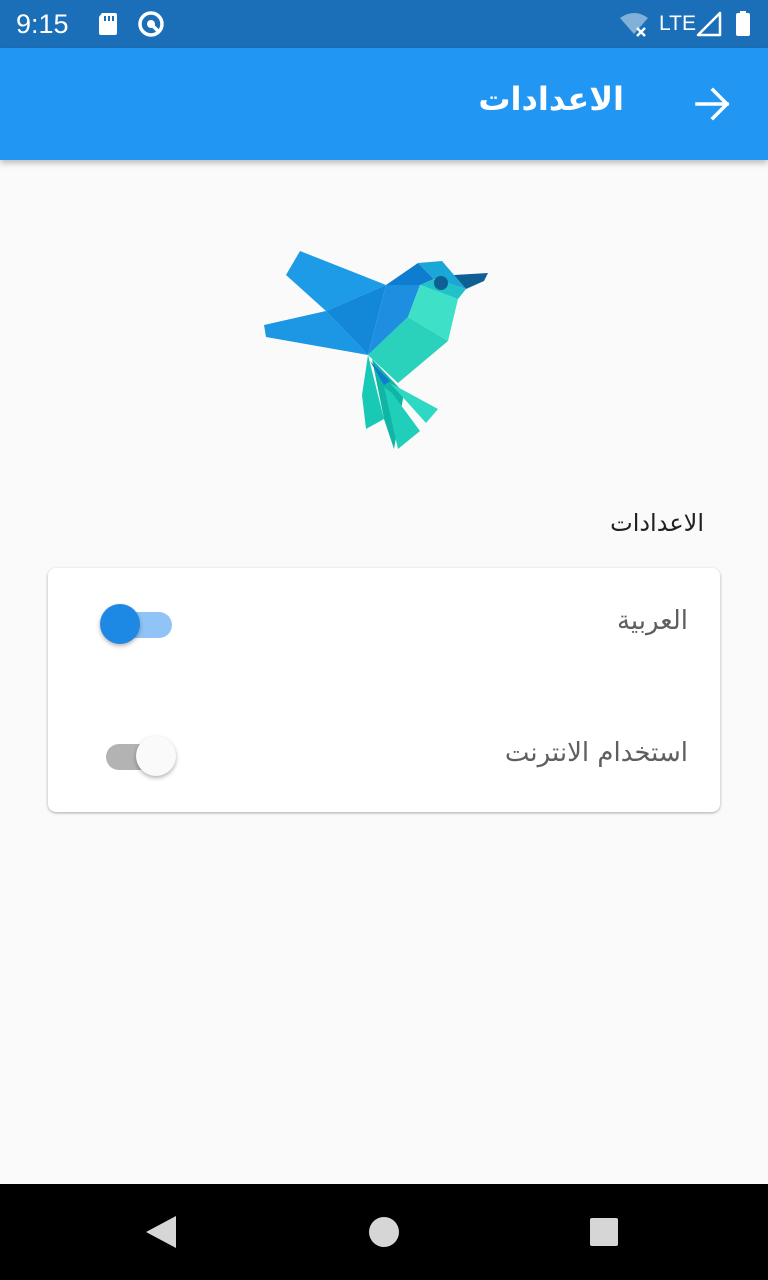 Image resolution: width=768 pixels, height=1280 pixels. What do you see at coordinates (743, 23) in the screenshot?
I see `battery-icon` at bounding box center [743, 23].